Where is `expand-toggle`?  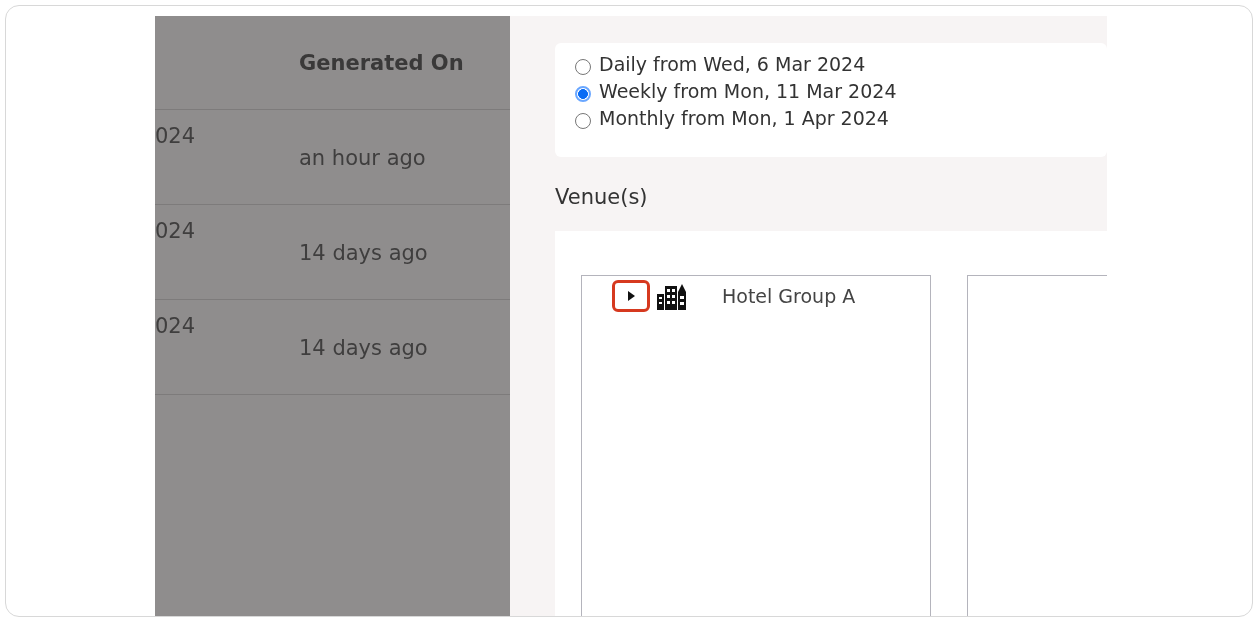 expand-toggle is located at coordinates (631, 296).